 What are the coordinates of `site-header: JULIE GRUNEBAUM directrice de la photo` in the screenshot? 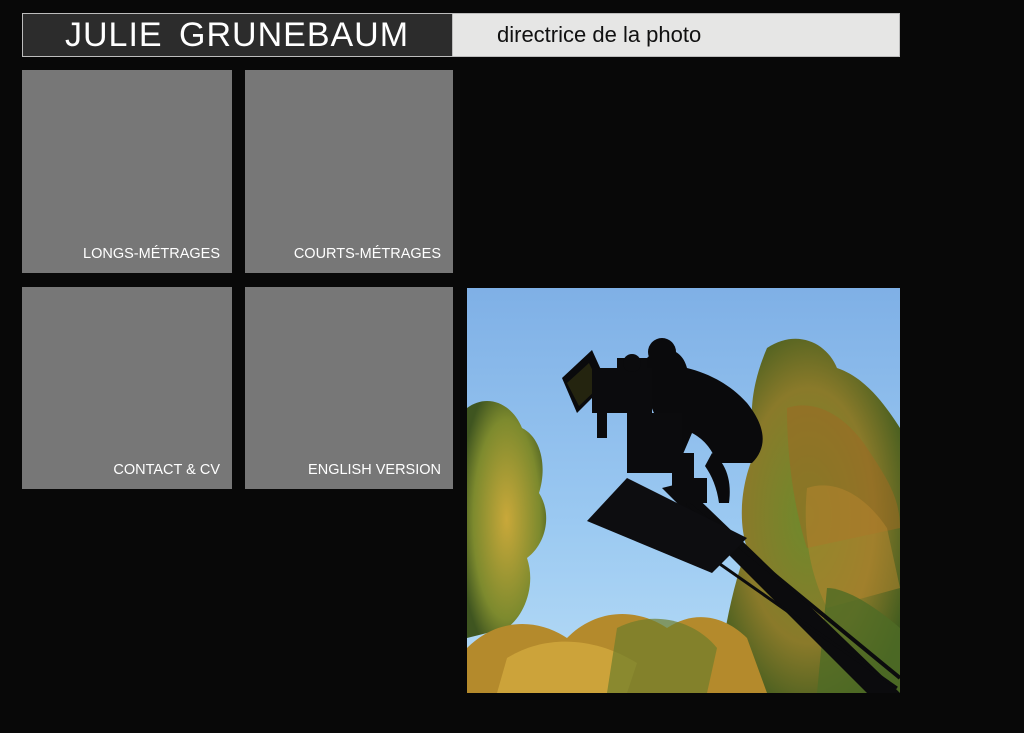 It's located at (461, 35).